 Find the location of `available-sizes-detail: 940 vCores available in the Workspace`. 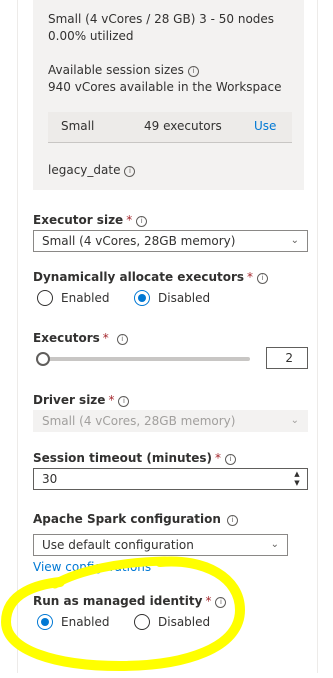

available-sizes-detail: 940 vCores available in the Workspace is located at coordinates (165, 87).